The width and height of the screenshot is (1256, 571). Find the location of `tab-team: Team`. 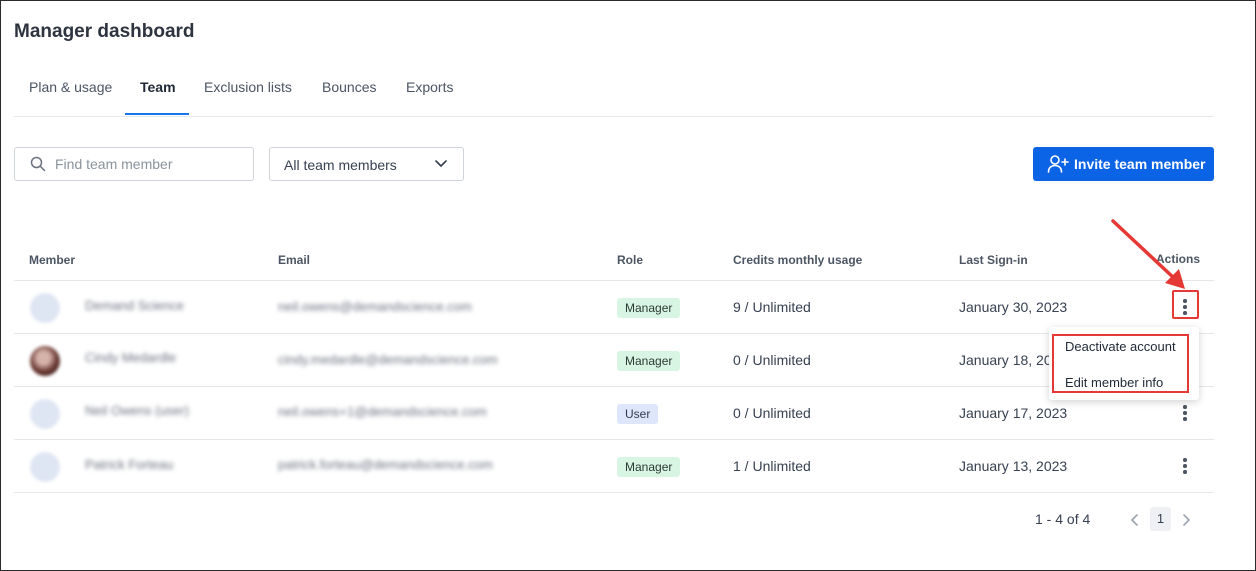

tab-team: Team is located at coordinates (158, 97).